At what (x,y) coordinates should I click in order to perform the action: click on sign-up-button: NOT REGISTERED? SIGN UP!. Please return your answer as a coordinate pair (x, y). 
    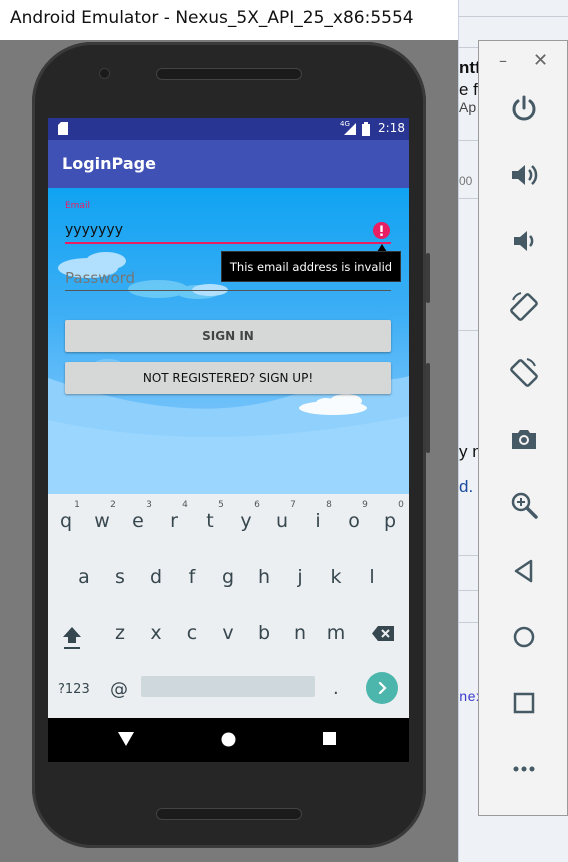
    Looking at the image, I should click on (228, 378).